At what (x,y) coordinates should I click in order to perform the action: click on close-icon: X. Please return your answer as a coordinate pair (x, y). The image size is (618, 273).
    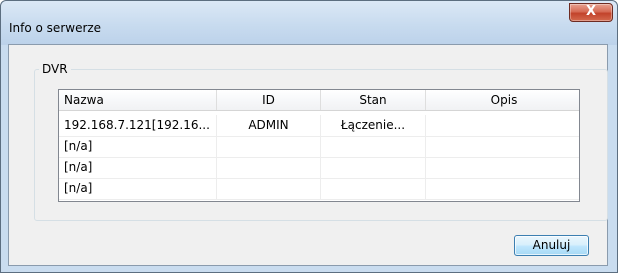
    Looking at the image, I should click on (591, 11).